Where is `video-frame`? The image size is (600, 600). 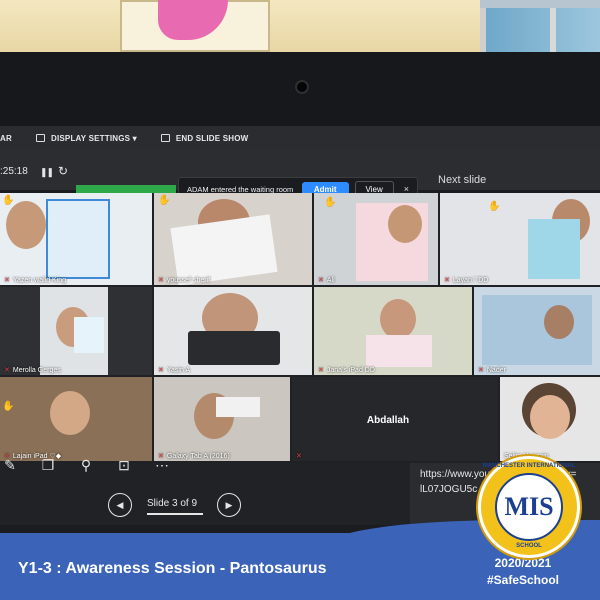 video-frame is located at coordinates (537, 330).